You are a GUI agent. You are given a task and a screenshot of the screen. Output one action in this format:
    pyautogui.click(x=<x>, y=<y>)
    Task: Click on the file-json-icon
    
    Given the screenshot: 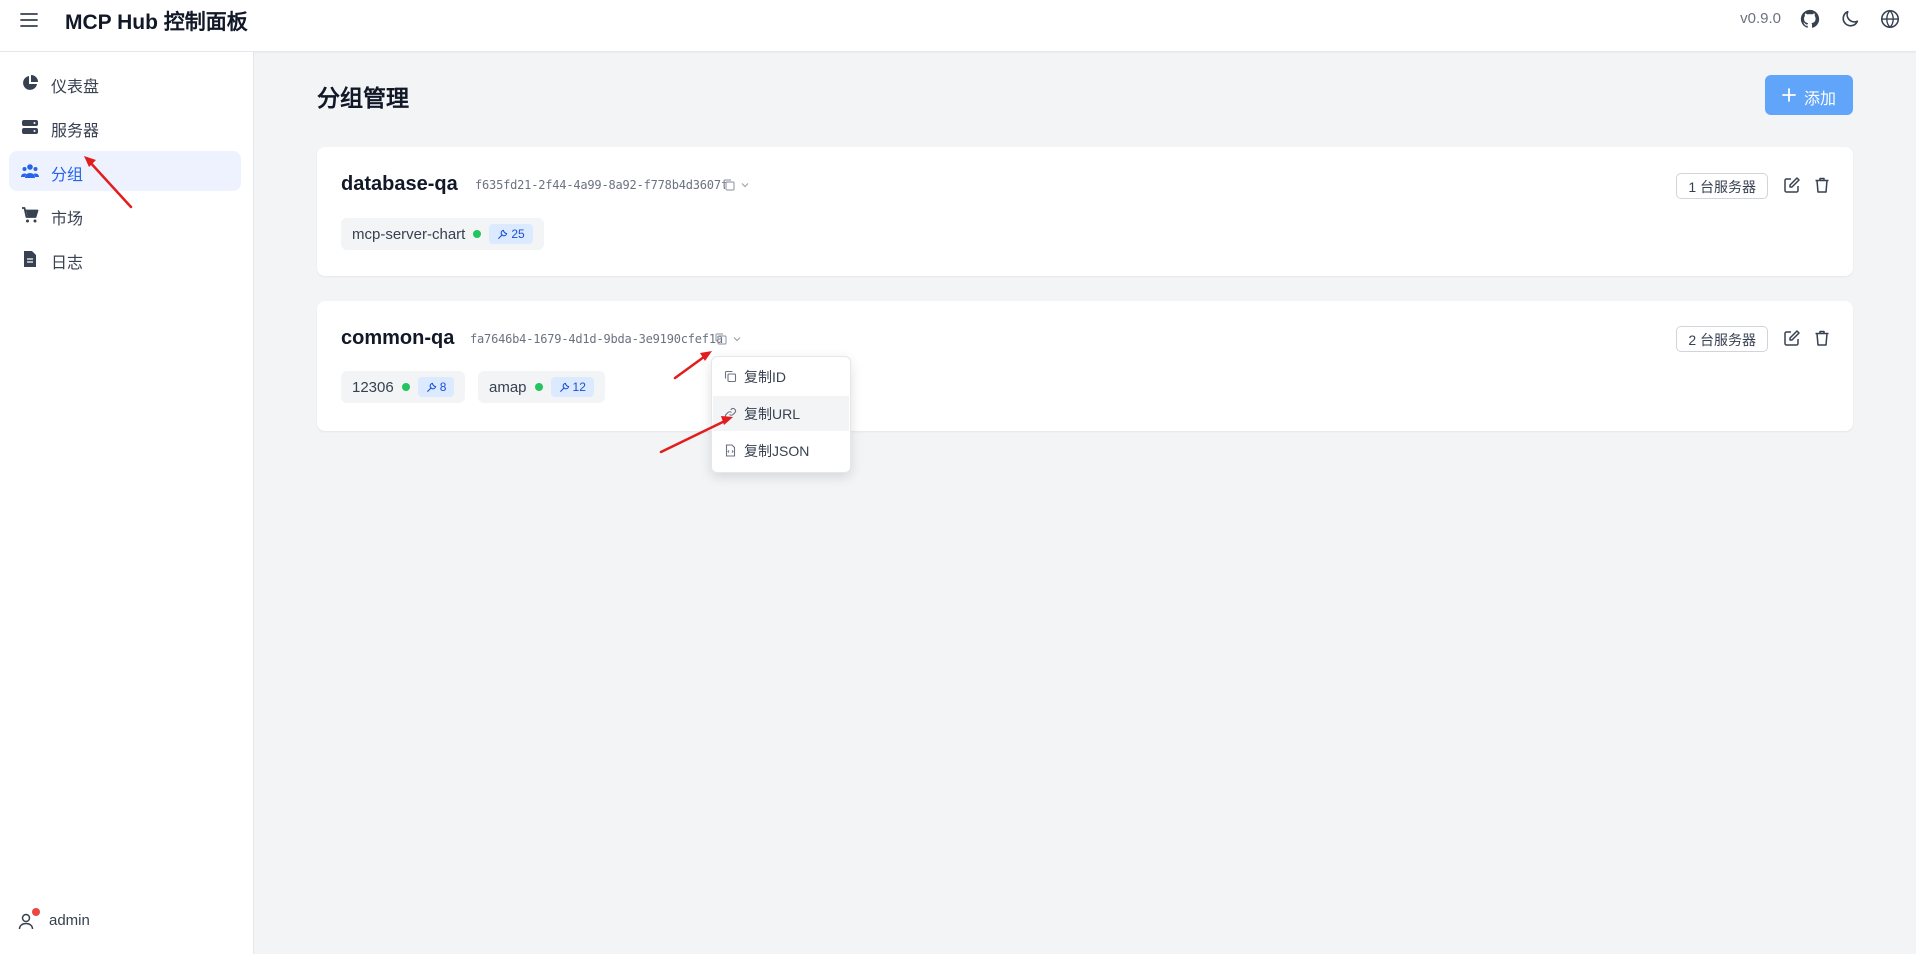 What is the action you would take?
    pyautogui.click(x=730, y=450)
    